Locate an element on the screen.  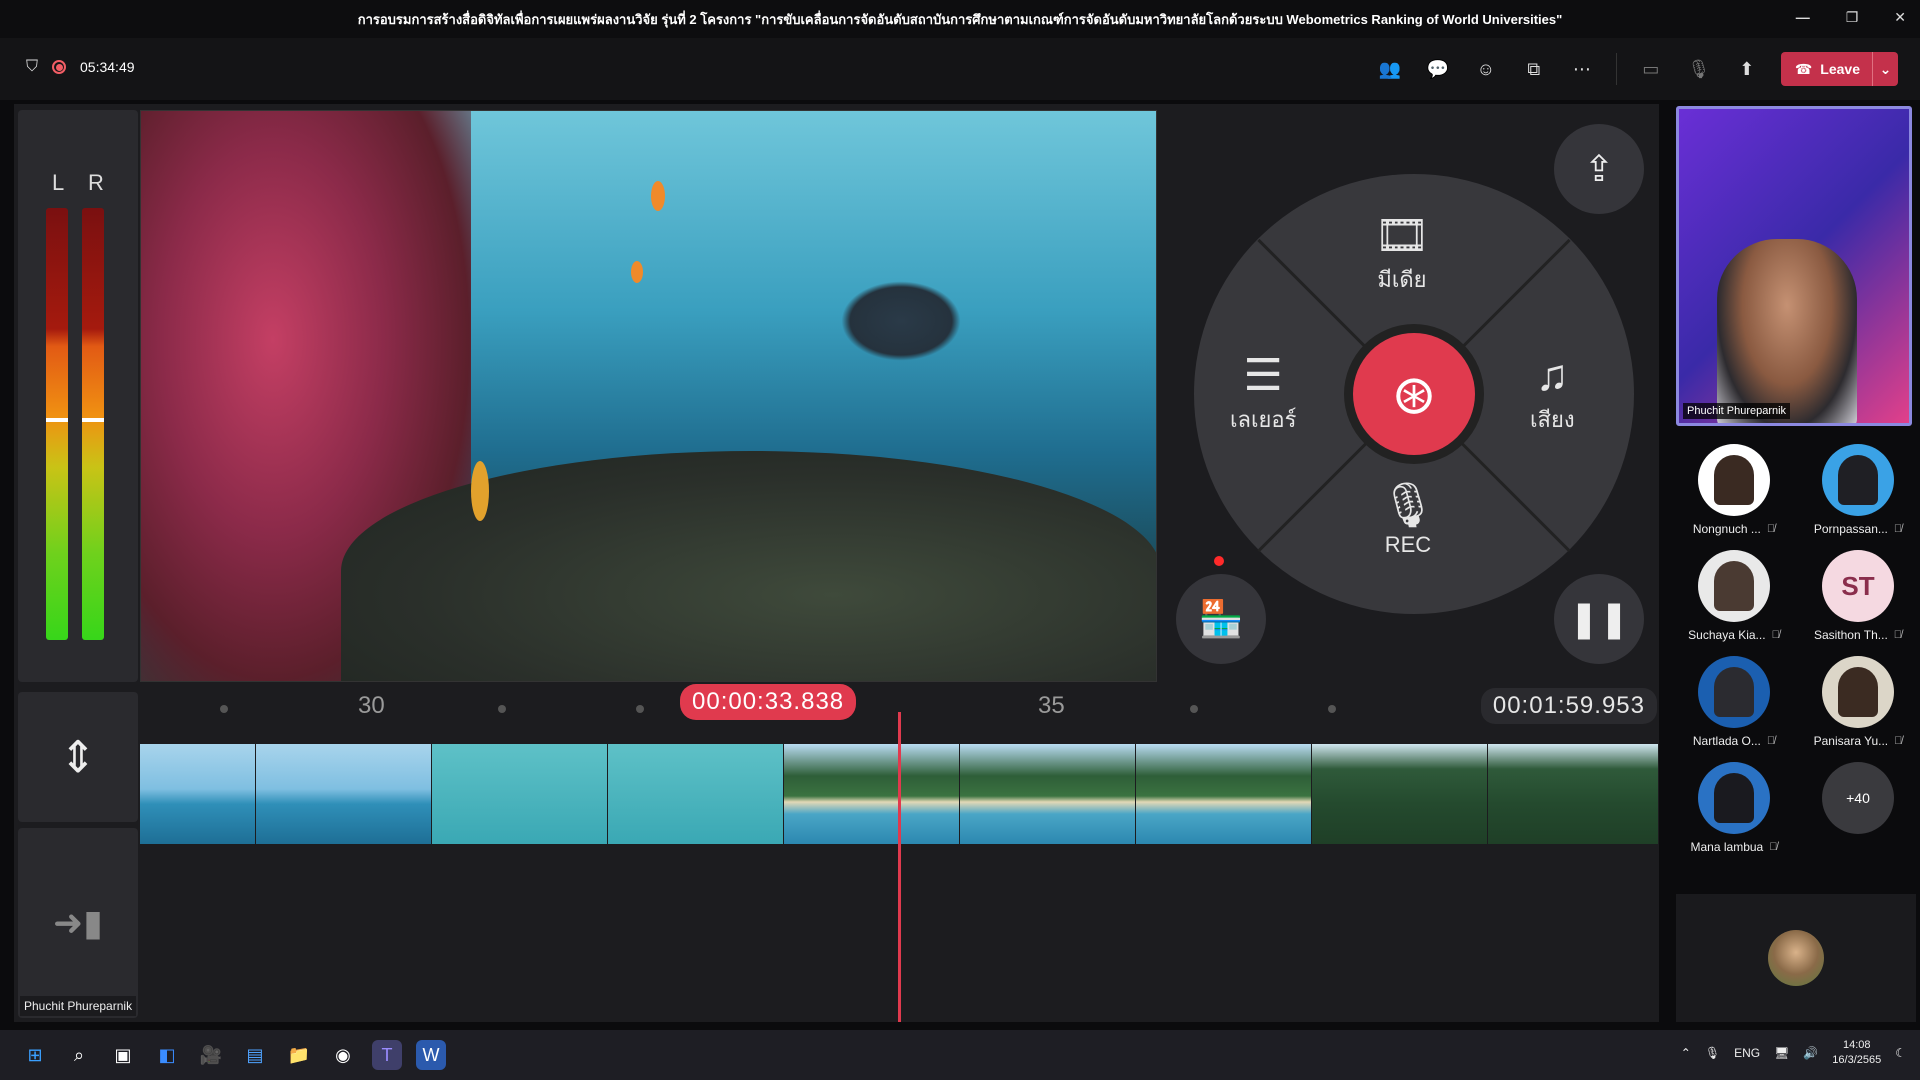
more-participants: +40 is located at coordinates (1858, 808).